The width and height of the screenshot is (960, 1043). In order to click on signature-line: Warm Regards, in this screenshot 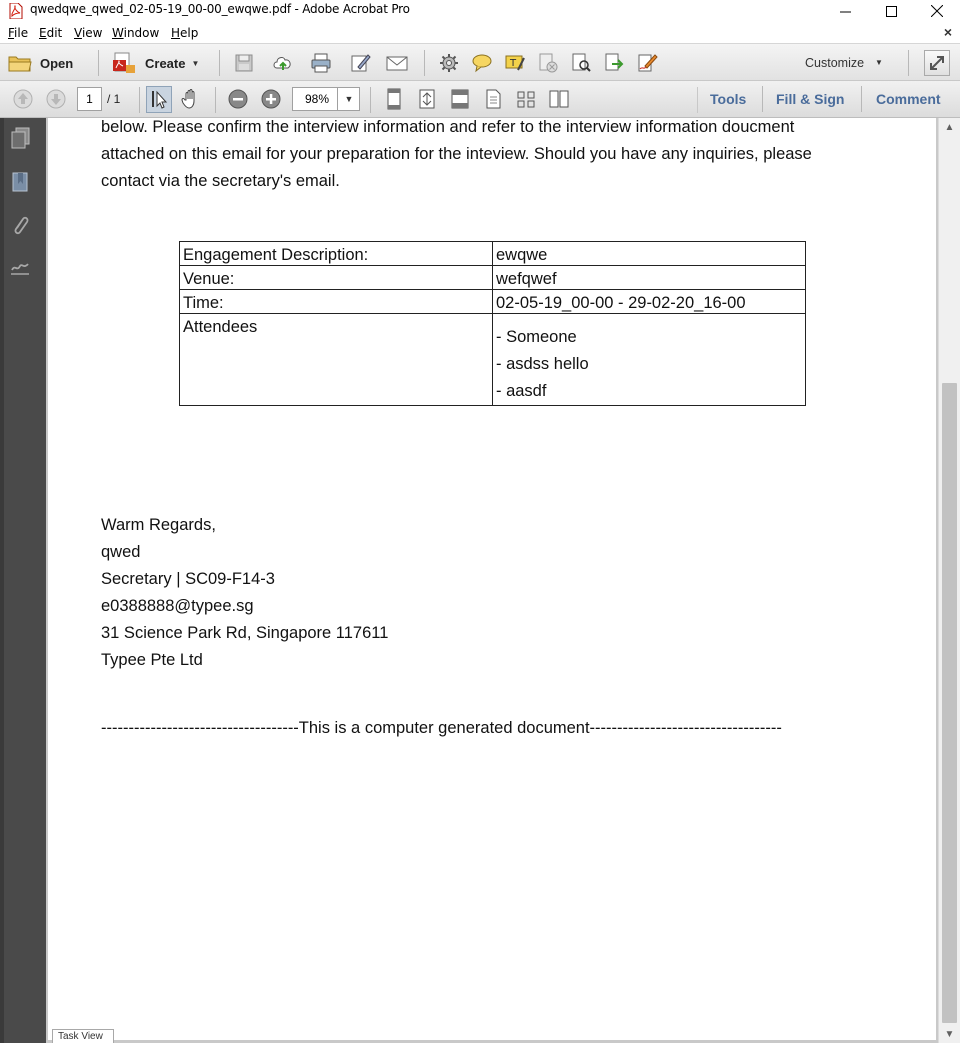, I will do `click(158, 525)`.